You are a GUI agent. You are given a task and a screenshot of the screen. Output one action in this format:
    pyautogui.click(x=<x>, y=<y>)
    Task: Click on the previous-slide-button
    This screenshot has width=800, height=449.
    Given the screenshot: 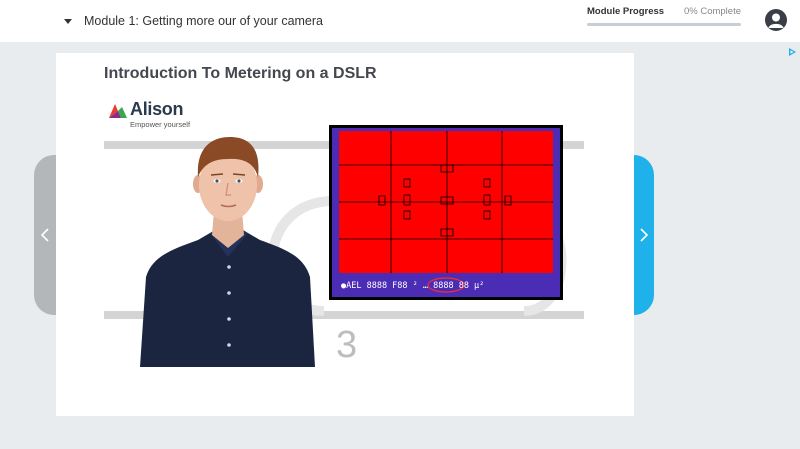 What is the action you would take?
    pyautogui.click(x=46, y=235)
    